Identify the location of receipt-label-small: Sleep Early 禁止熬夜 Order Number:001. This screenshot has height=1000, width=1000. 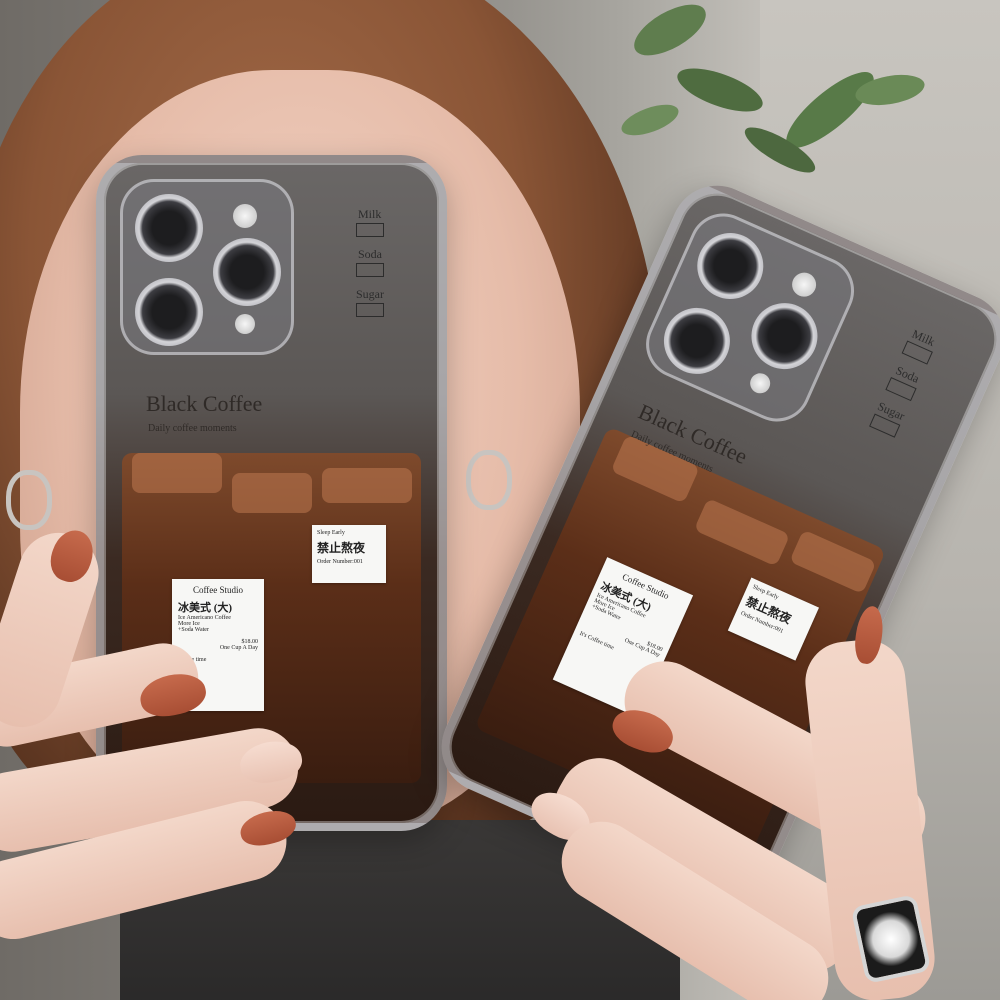
(349, 554).